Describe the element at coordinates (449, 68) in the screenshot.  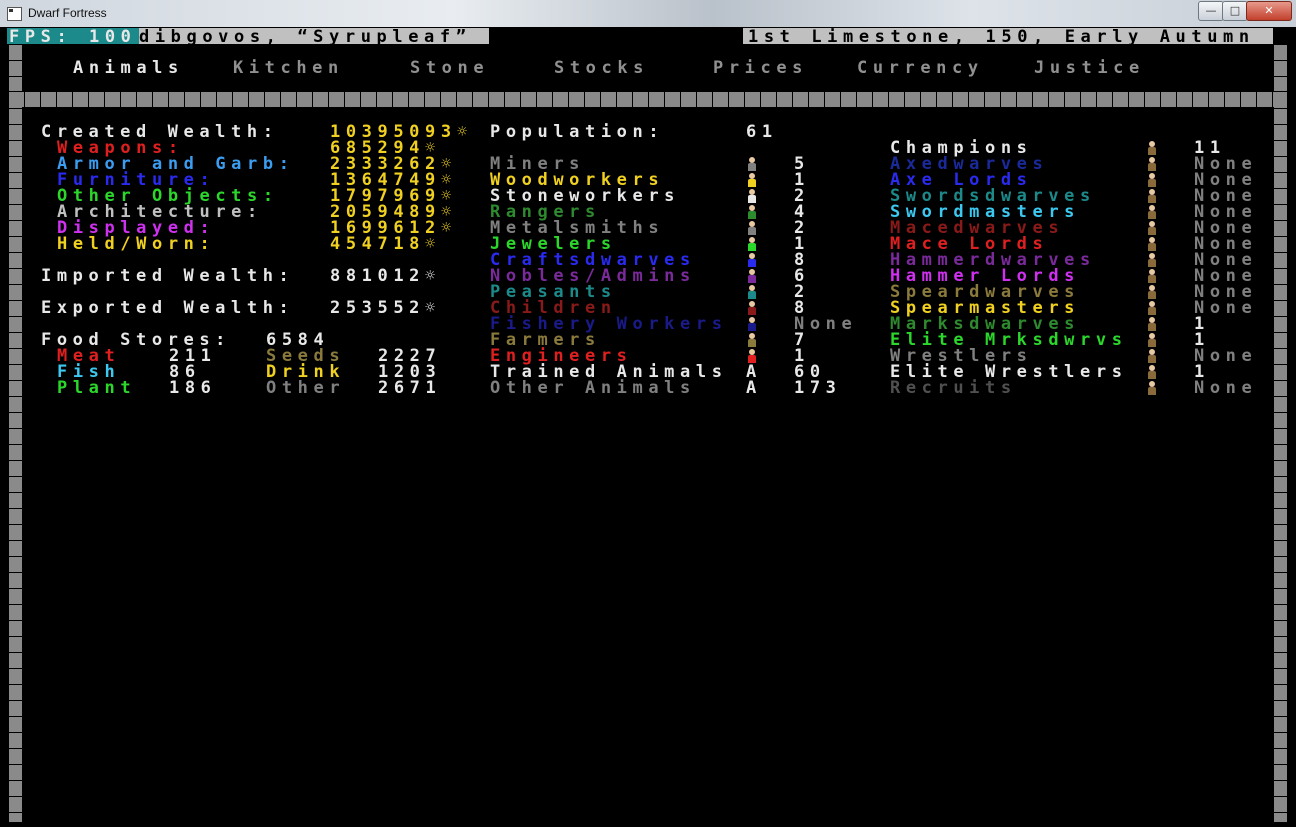
I see `tab-stone: Stone` at that location.